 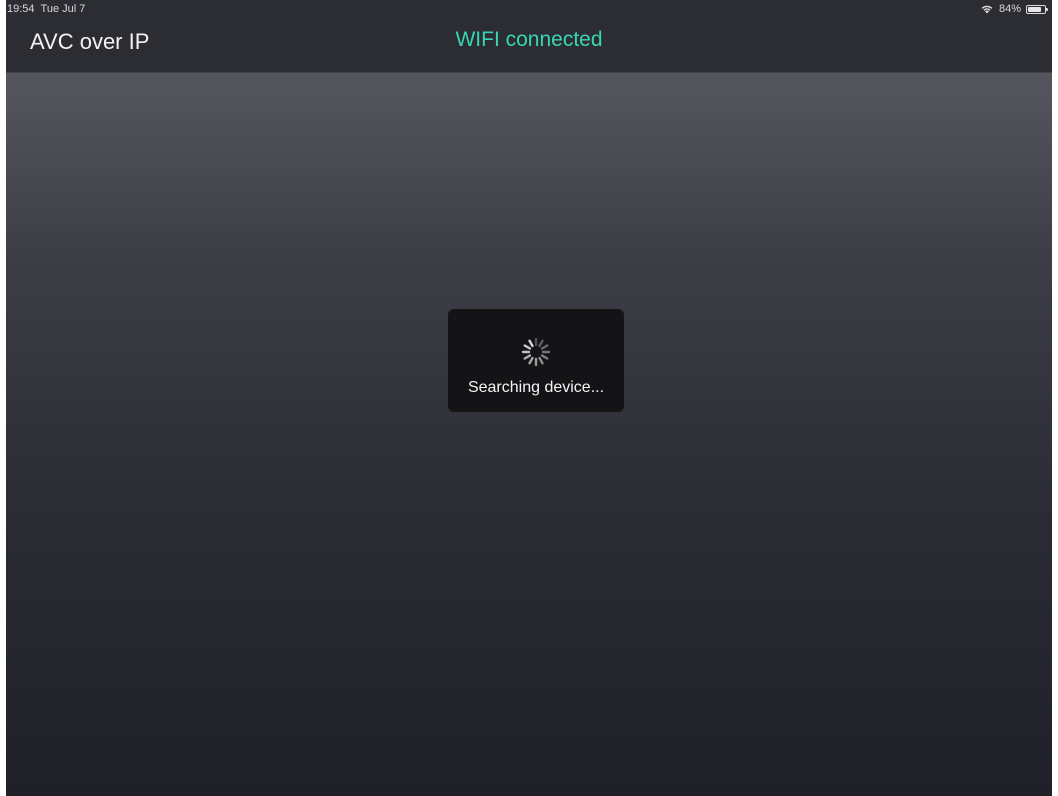 What do you see at coordinates (536, 352) in the screenshot?
I see `activity-spinner-icon` at bounding box center [536, 352].